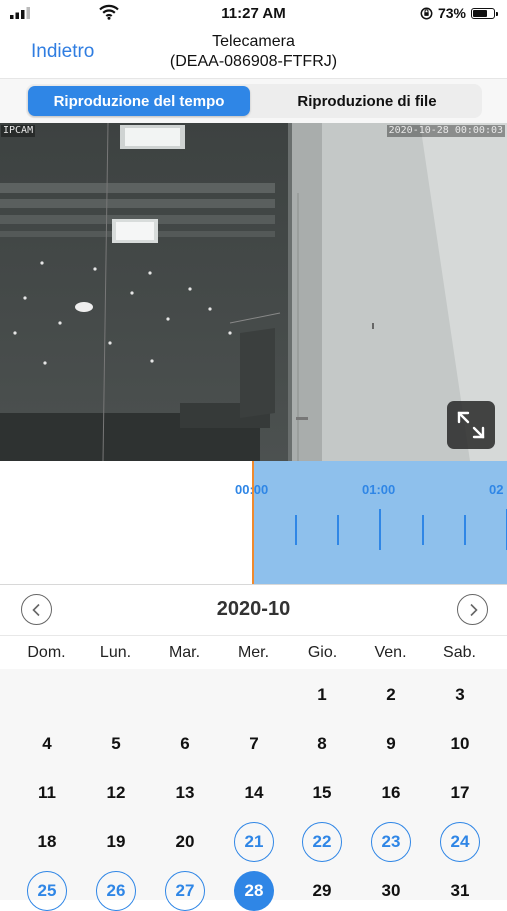 The image size is (507, 911). Describe the element at coordinates (322, 744) in the screenshot. I see `calendar-day: 8` at that location.